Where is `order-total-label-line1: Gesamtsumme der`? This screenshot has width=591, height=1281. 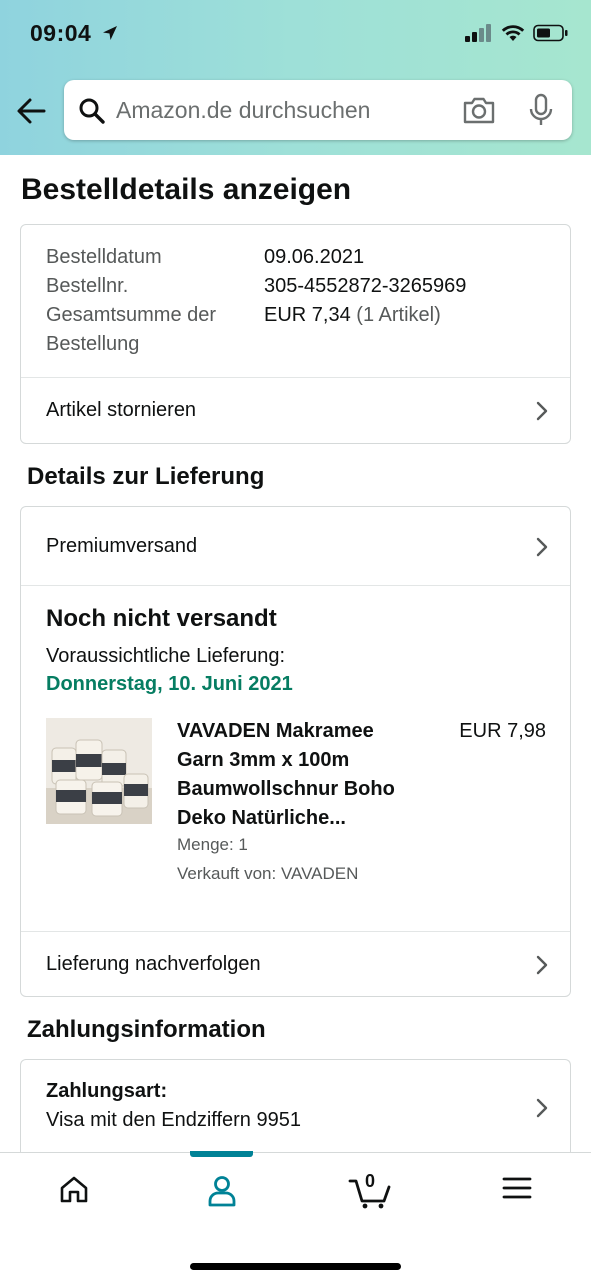
order-total-label-line1: Gesamtsumme der is located at coordinates (131, 315).